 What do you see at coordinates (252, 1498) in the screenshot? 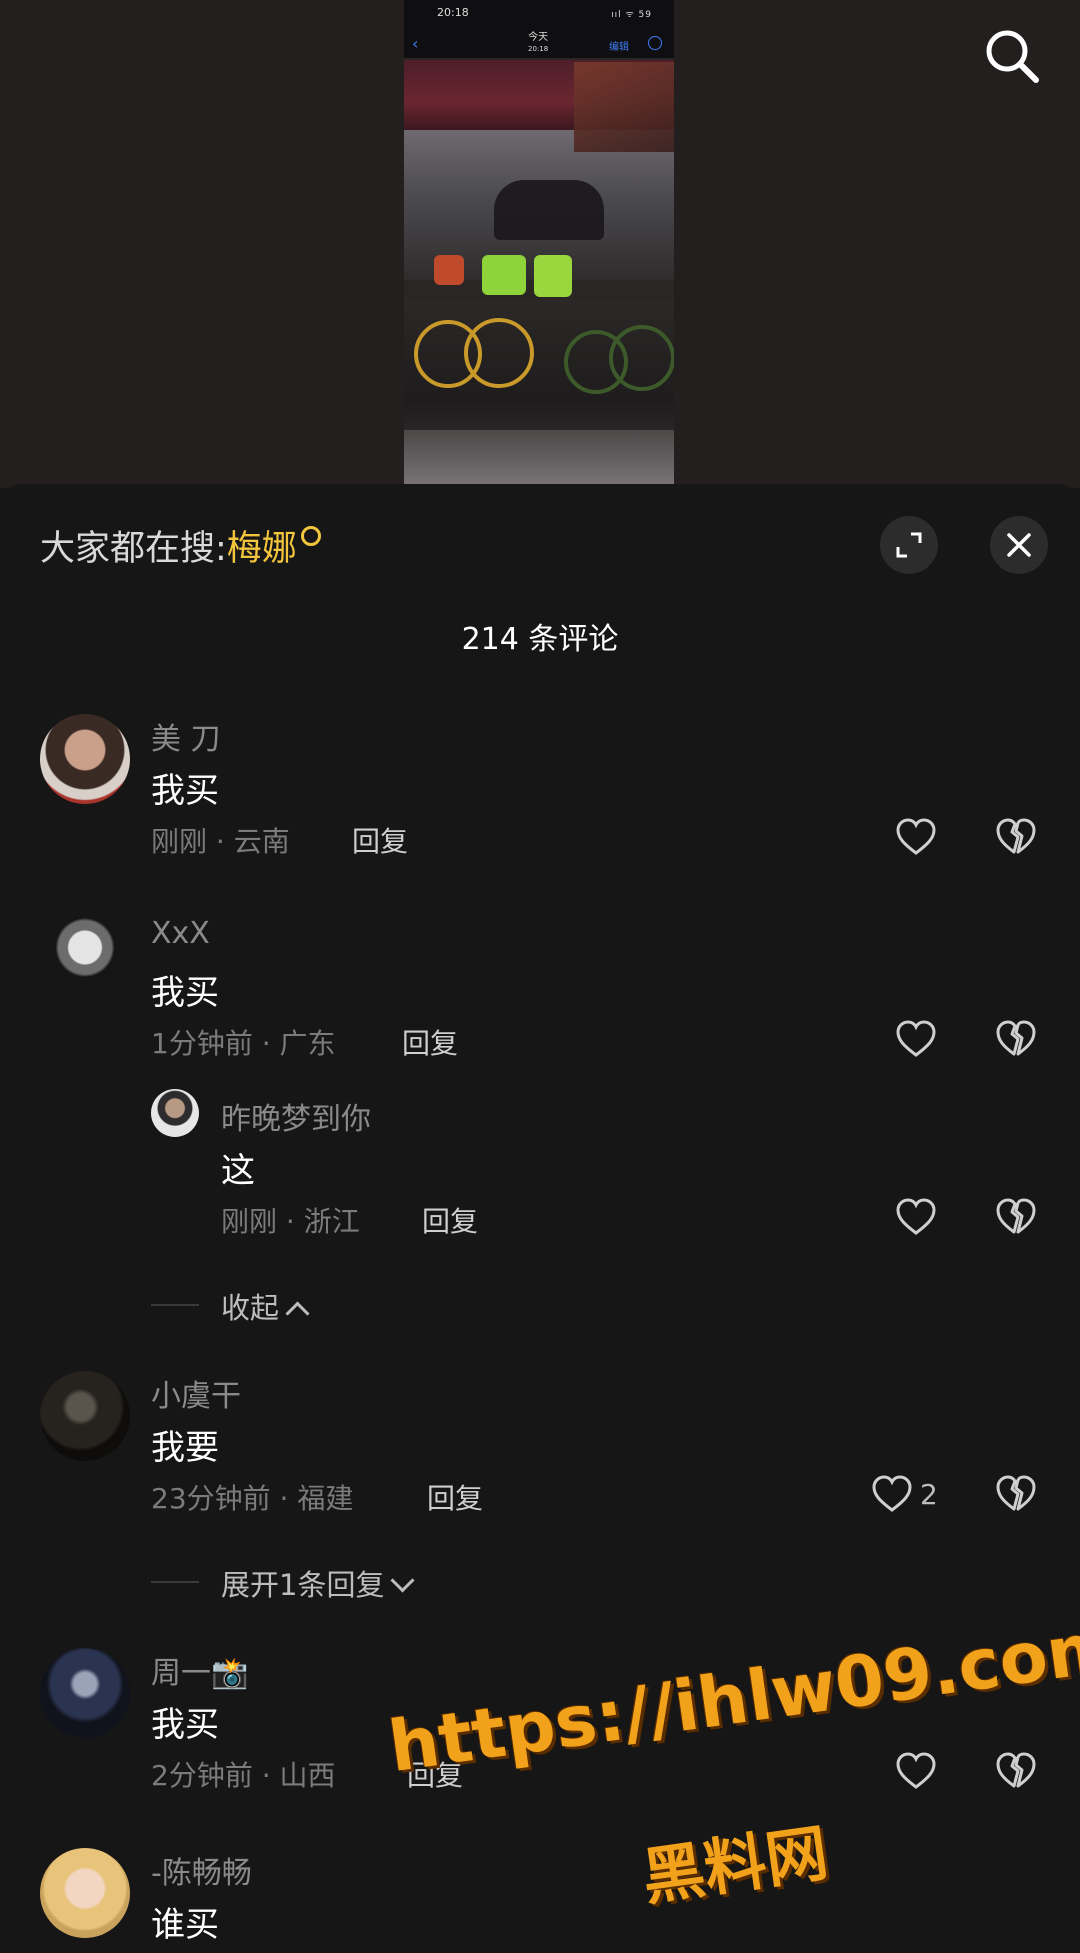
I see `comment-meta: 23分钟前 · 福建` at bounding box center [252, 1498].